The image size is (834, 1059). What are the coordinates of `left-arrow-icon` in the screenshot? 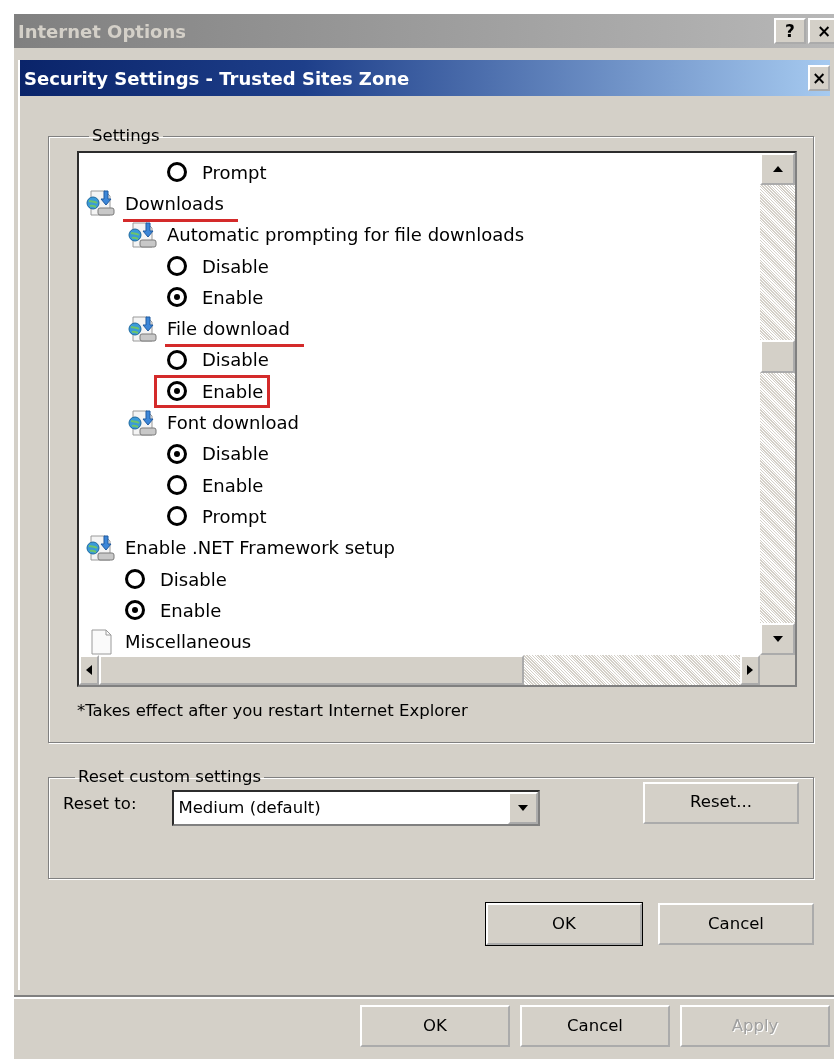 It's located at (89, 669).